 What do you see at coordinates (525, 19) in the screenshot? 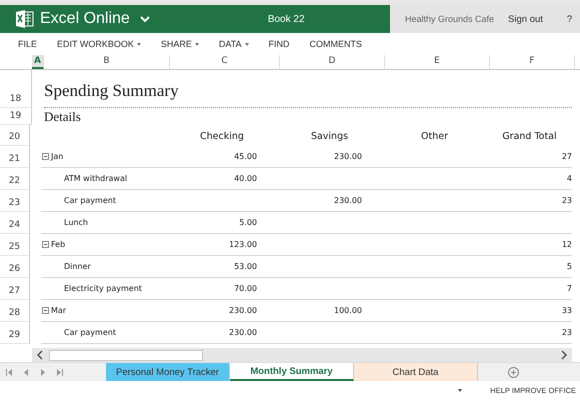
I see `sign-out-link: Sign out` at bounding box center [525, 19].